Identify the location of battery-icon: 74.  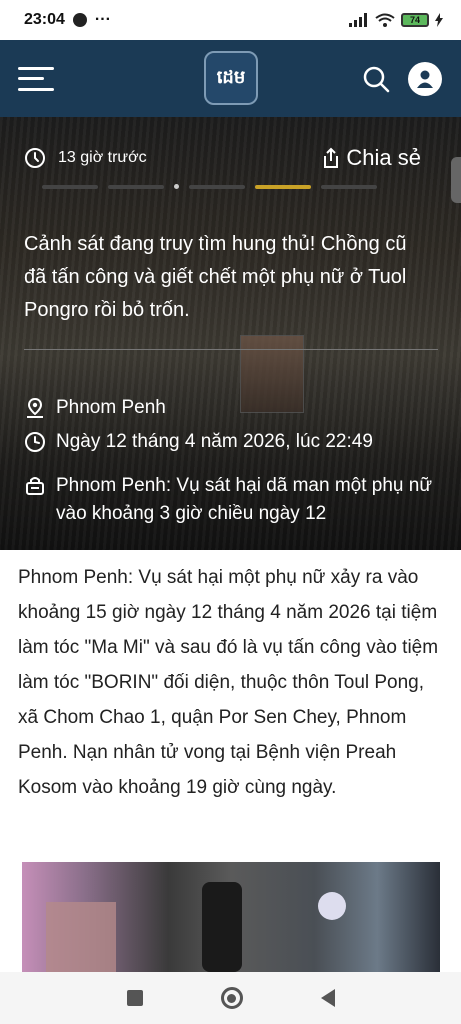
(415, 20).